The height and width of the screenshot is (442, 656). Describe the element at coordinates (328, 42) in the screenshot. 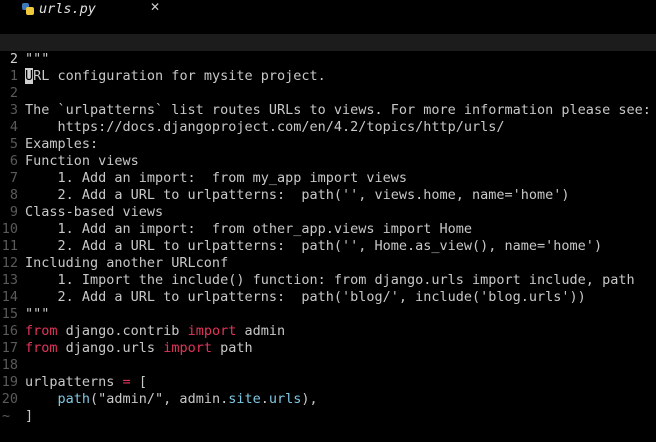

I see `code-line: 1 """` at that location.